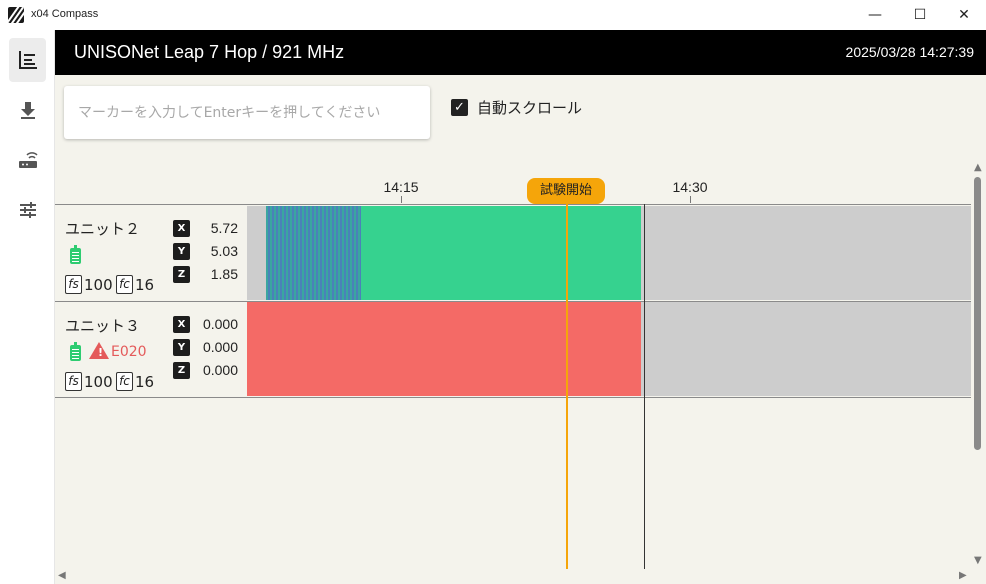 Image resolution: width=986 pixels, height=584 pixels. Describe the element at coordinates (566, 191) in the screenshot. I see `event-marker-badge: 試験開始` at that location.